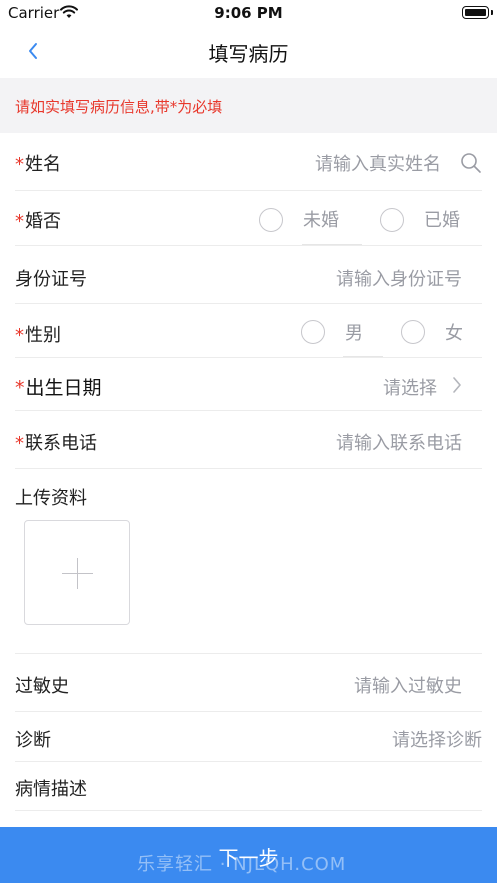  What do you see at coordinates (248, 162) in the screenshot?
I see `name-row: *姓名 请输入真实姓名` at bounding box center [248, 162].